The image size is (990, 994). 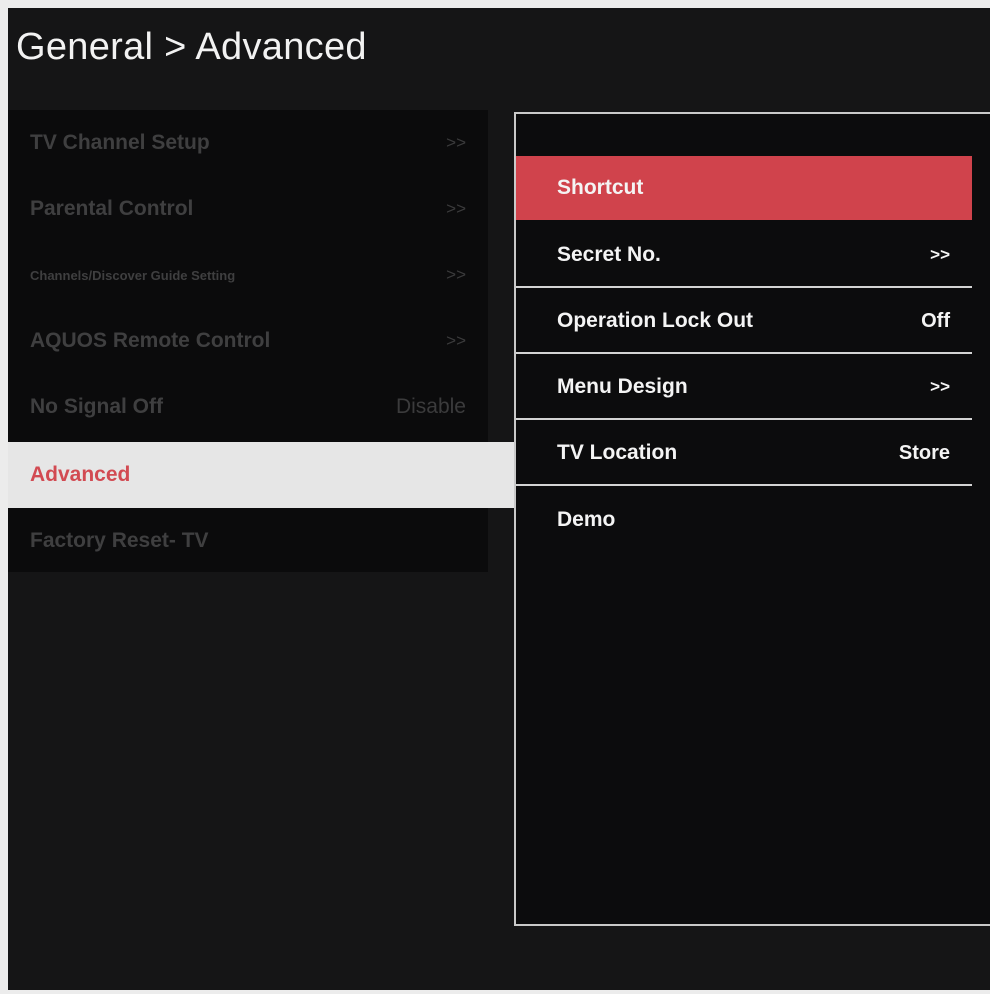 What do you see at coordinates (935, 320) in the screenshot?
I see `submenu-item-value: Off` at bounding box center [935, 320].